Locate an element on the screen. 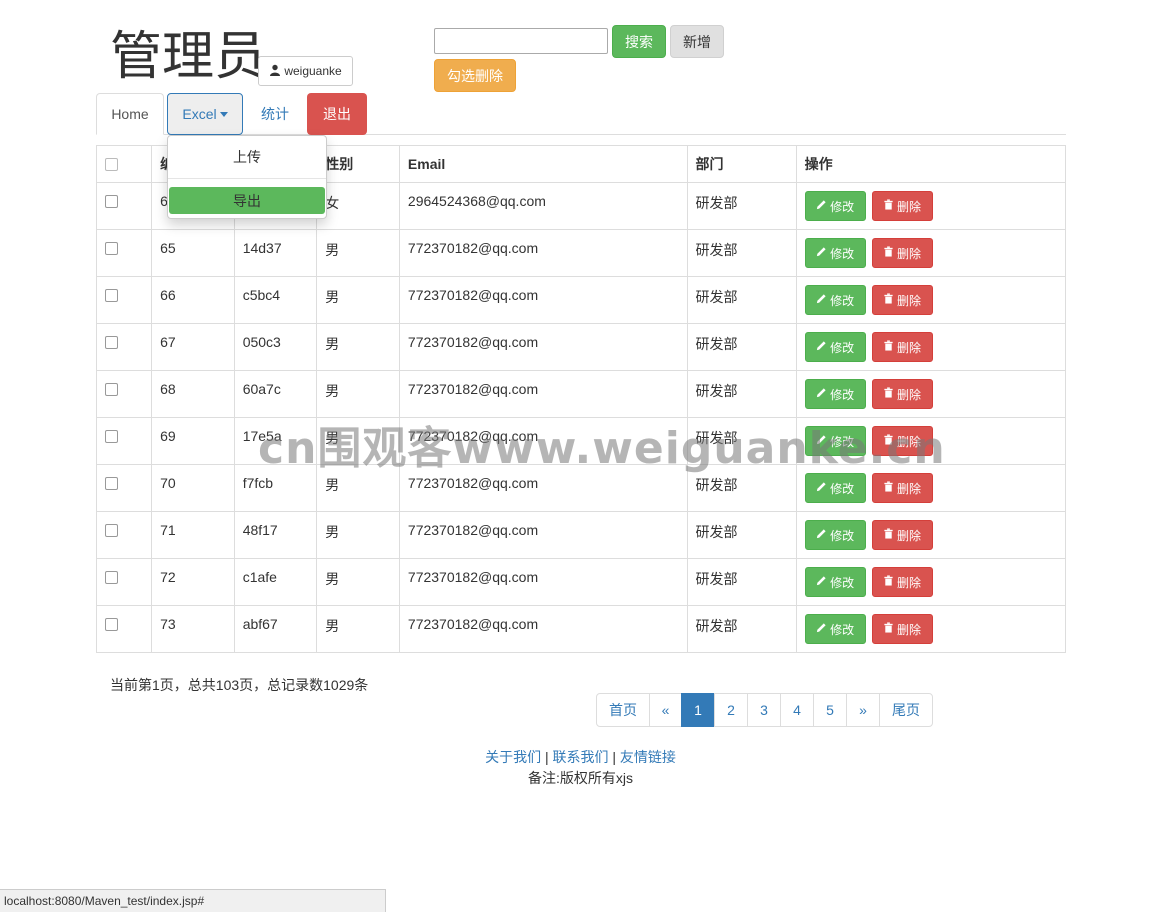 The image size is (1161, 912). cell-name: abf67 is located at coordinates (275, 629).